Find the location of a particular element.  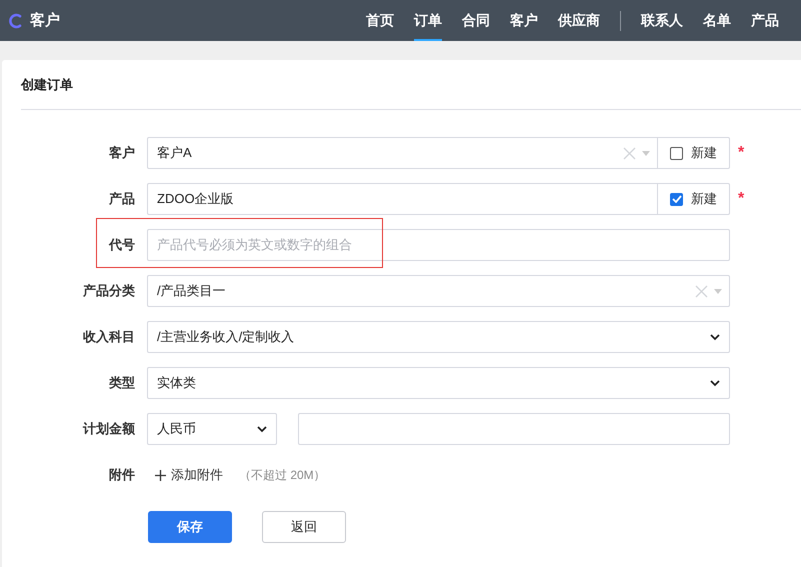

app-title: 客户 is located at coordinates (45, 20).